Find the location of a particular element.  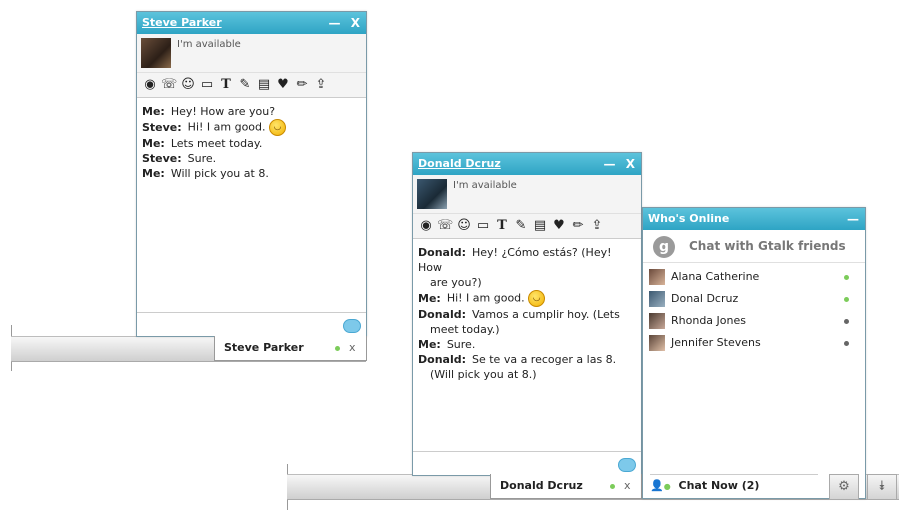

gear-icon: ⚙ is located at coordinates (844, 486).